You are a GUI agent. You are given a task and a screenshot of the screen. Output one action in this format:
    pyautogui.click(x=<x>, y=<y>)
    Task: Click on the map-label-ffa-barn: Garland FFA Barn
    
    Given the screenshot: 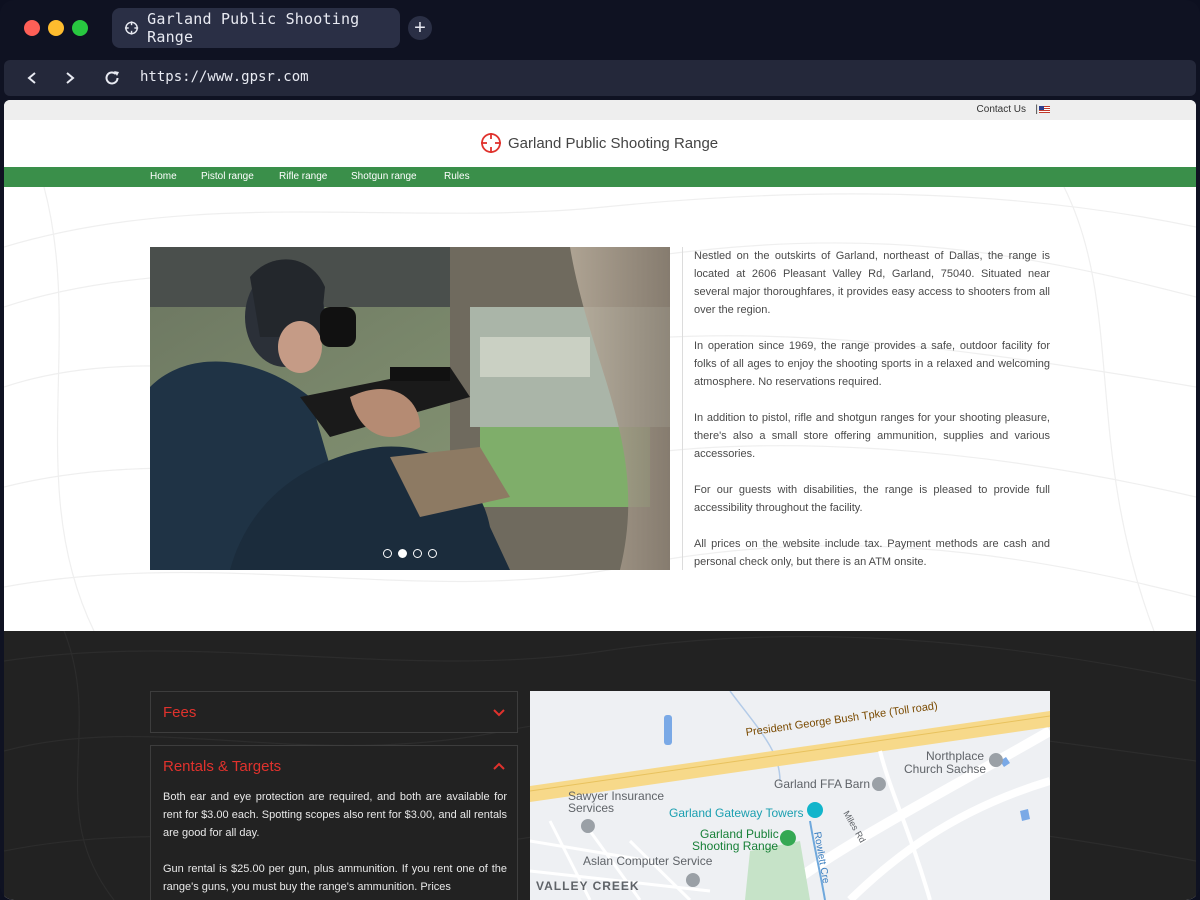 What is the action you would take?
    pyautogui.click(x=822, y=784)
    